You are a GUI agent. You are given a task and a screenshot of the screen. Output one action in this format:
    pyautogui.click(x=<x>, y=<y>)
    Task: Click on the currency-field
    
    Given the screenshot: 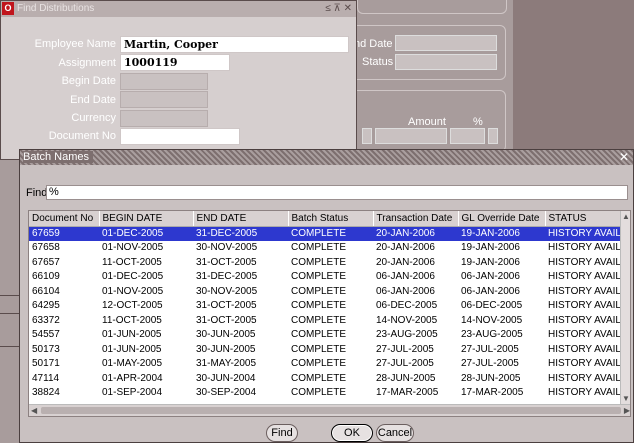 What is the action you would take?
    pyautogui.click(x=164, y=118)
    